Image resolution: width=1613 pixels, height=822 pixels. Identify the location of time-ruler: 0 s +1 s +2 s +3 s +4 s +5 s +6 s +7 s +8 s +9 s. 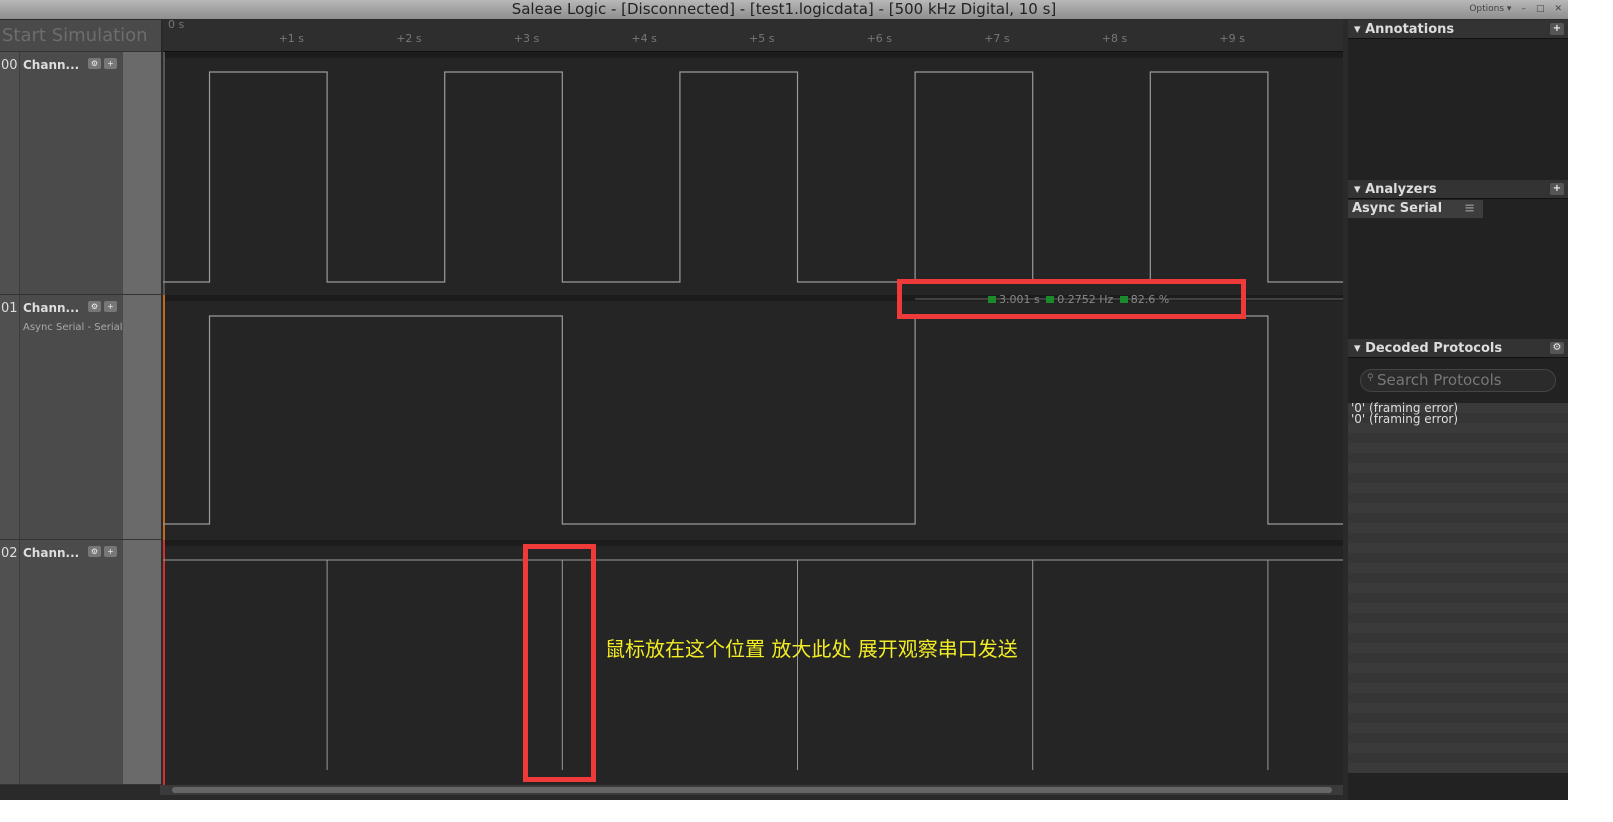
(753, 35).